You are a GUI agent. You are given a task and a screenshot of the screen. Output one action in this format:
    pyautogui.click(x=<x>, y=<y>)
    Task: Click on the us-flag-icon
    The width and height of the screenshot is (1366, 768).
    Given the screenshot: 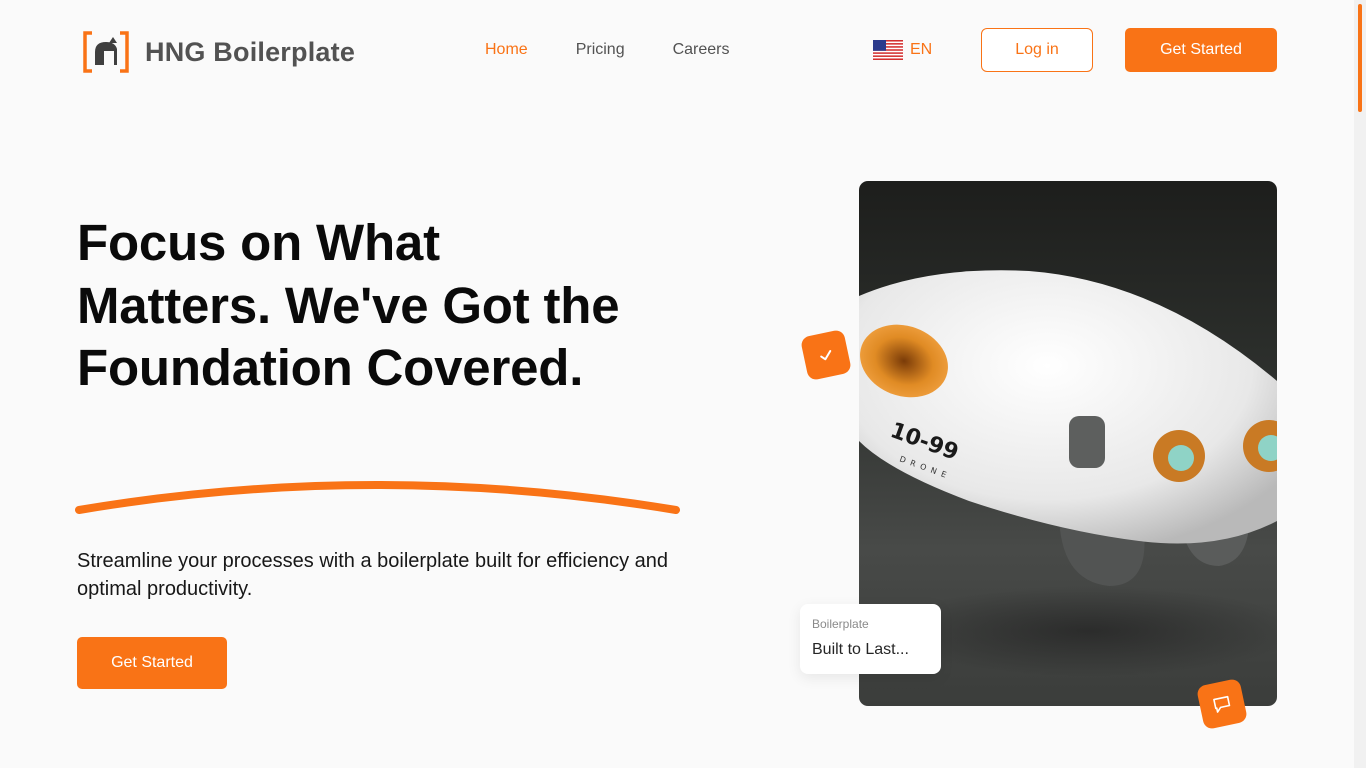 What is the action you would take?
    pyautogui.click(x=888, y=50)
    